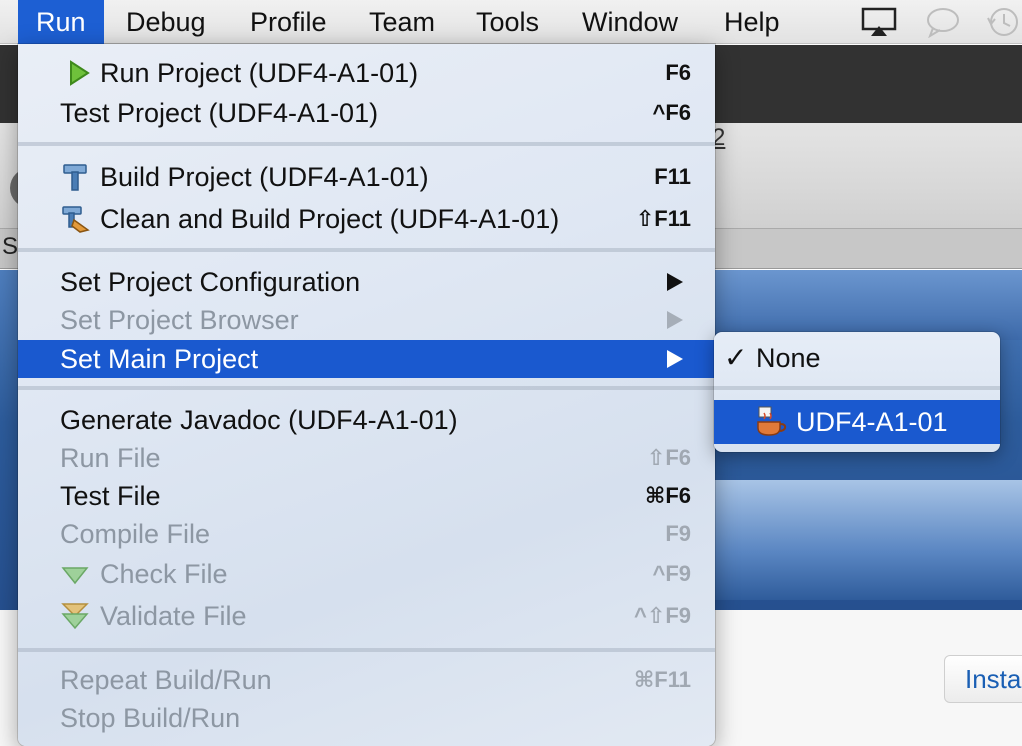 The image size is (1022, 746). Describe the element at coordinates (402, 22) in the screenshot. I see `menu-team: Team` at that location.